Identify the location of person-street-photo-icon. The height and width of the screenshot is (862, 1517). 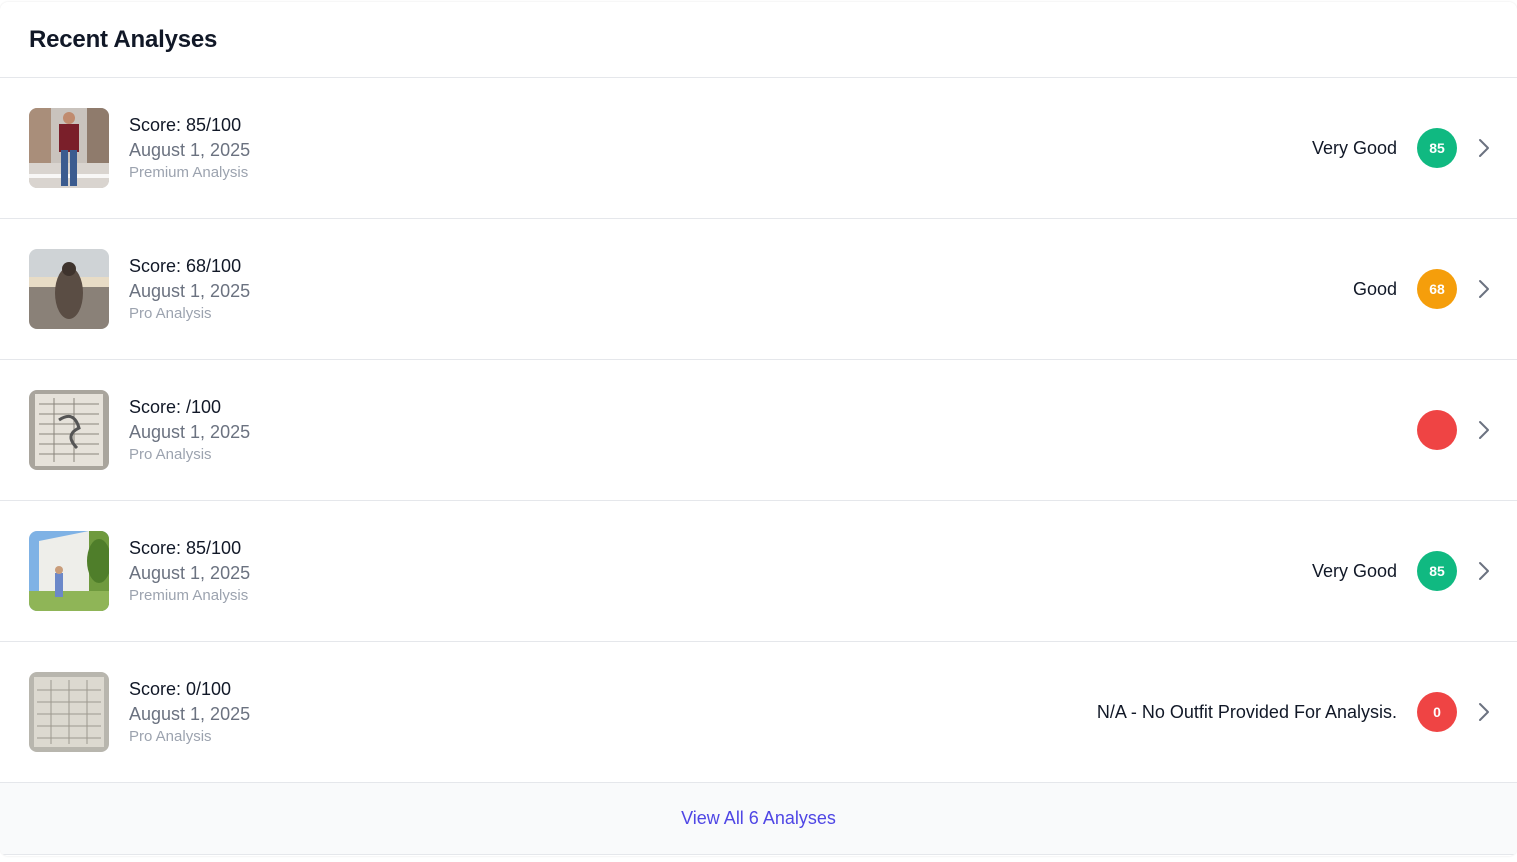
(69, 148).